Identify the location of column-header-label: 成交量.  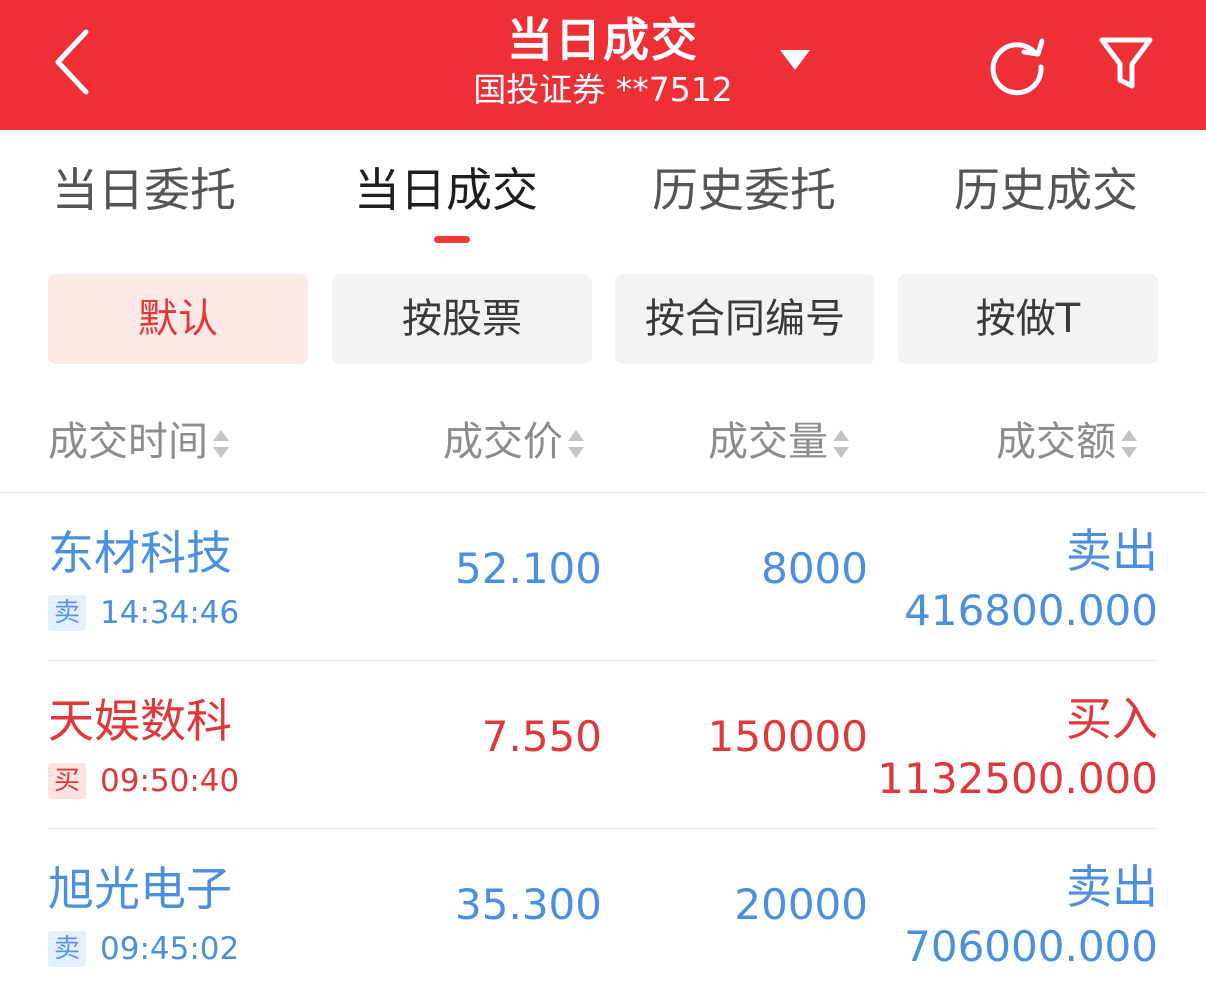
(768, 442).